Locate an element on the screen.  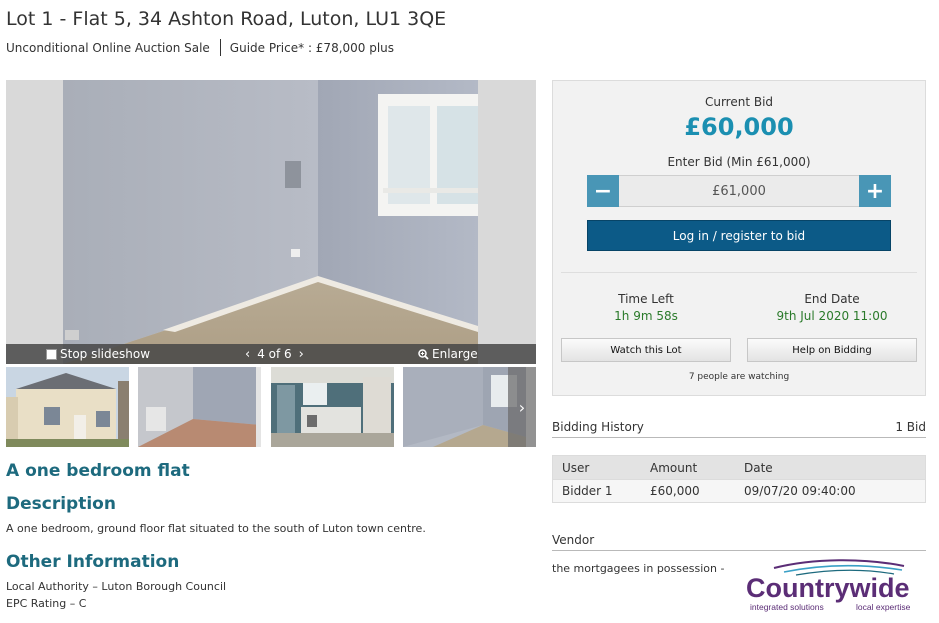
bid-date-cell: 09/07/20 09:40:00 is located at coordinates (800, 491).